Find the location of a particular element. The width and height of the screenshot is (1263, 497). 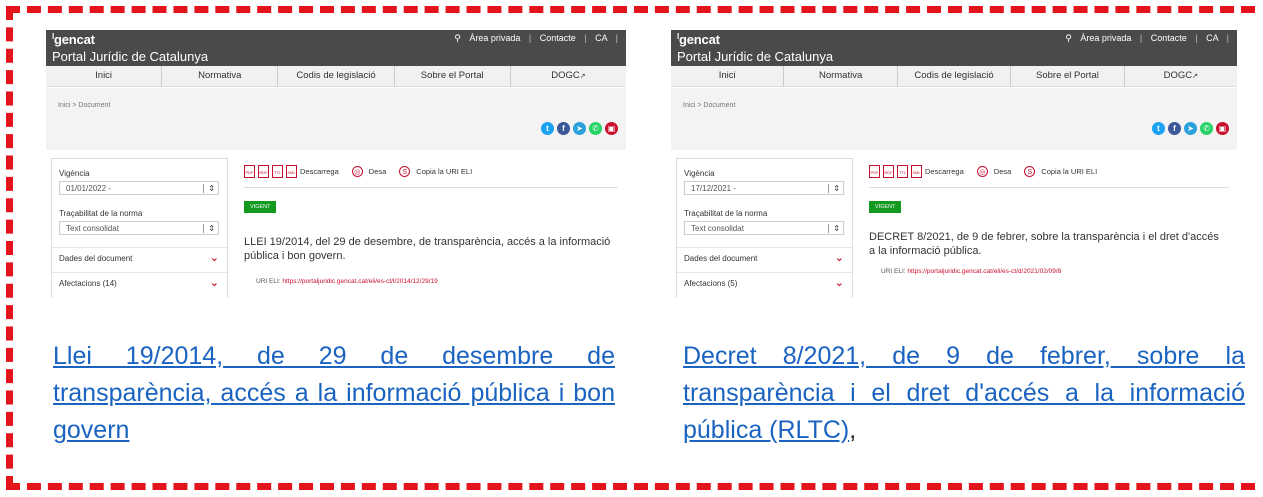

breadcrumb-band: Inici > Document t f ➤ ✆ ▣ is located at coordinates (336, 119).